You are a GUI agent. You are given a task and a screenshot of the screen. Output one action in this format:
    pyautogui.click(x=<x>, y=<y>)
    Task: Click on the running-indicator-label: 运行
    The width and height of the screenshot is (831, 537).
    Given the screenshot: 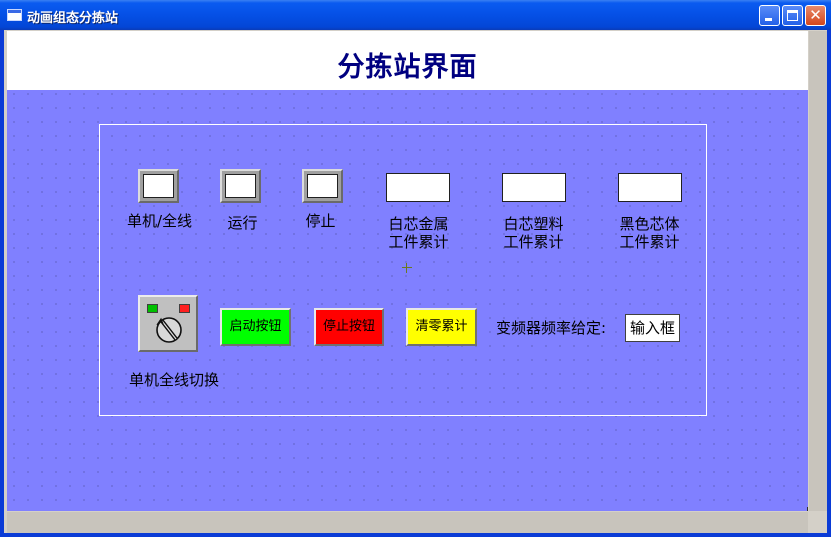 What is the action you would take?
    pyautogui.click(x=242, y=223)
    